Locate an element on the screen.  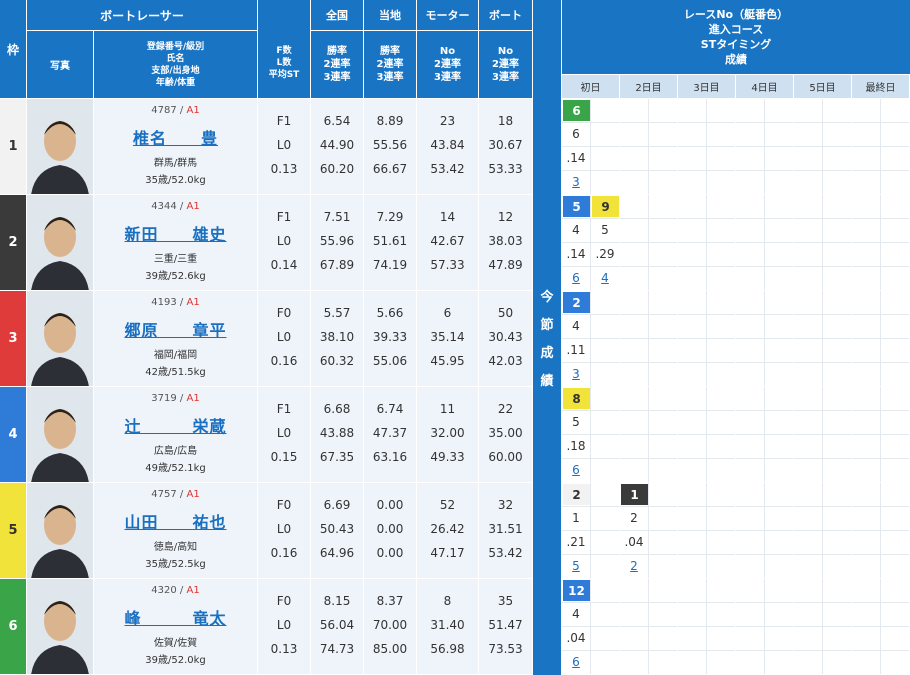
fl-st: 0.16 is located at coordinates (284, 361).